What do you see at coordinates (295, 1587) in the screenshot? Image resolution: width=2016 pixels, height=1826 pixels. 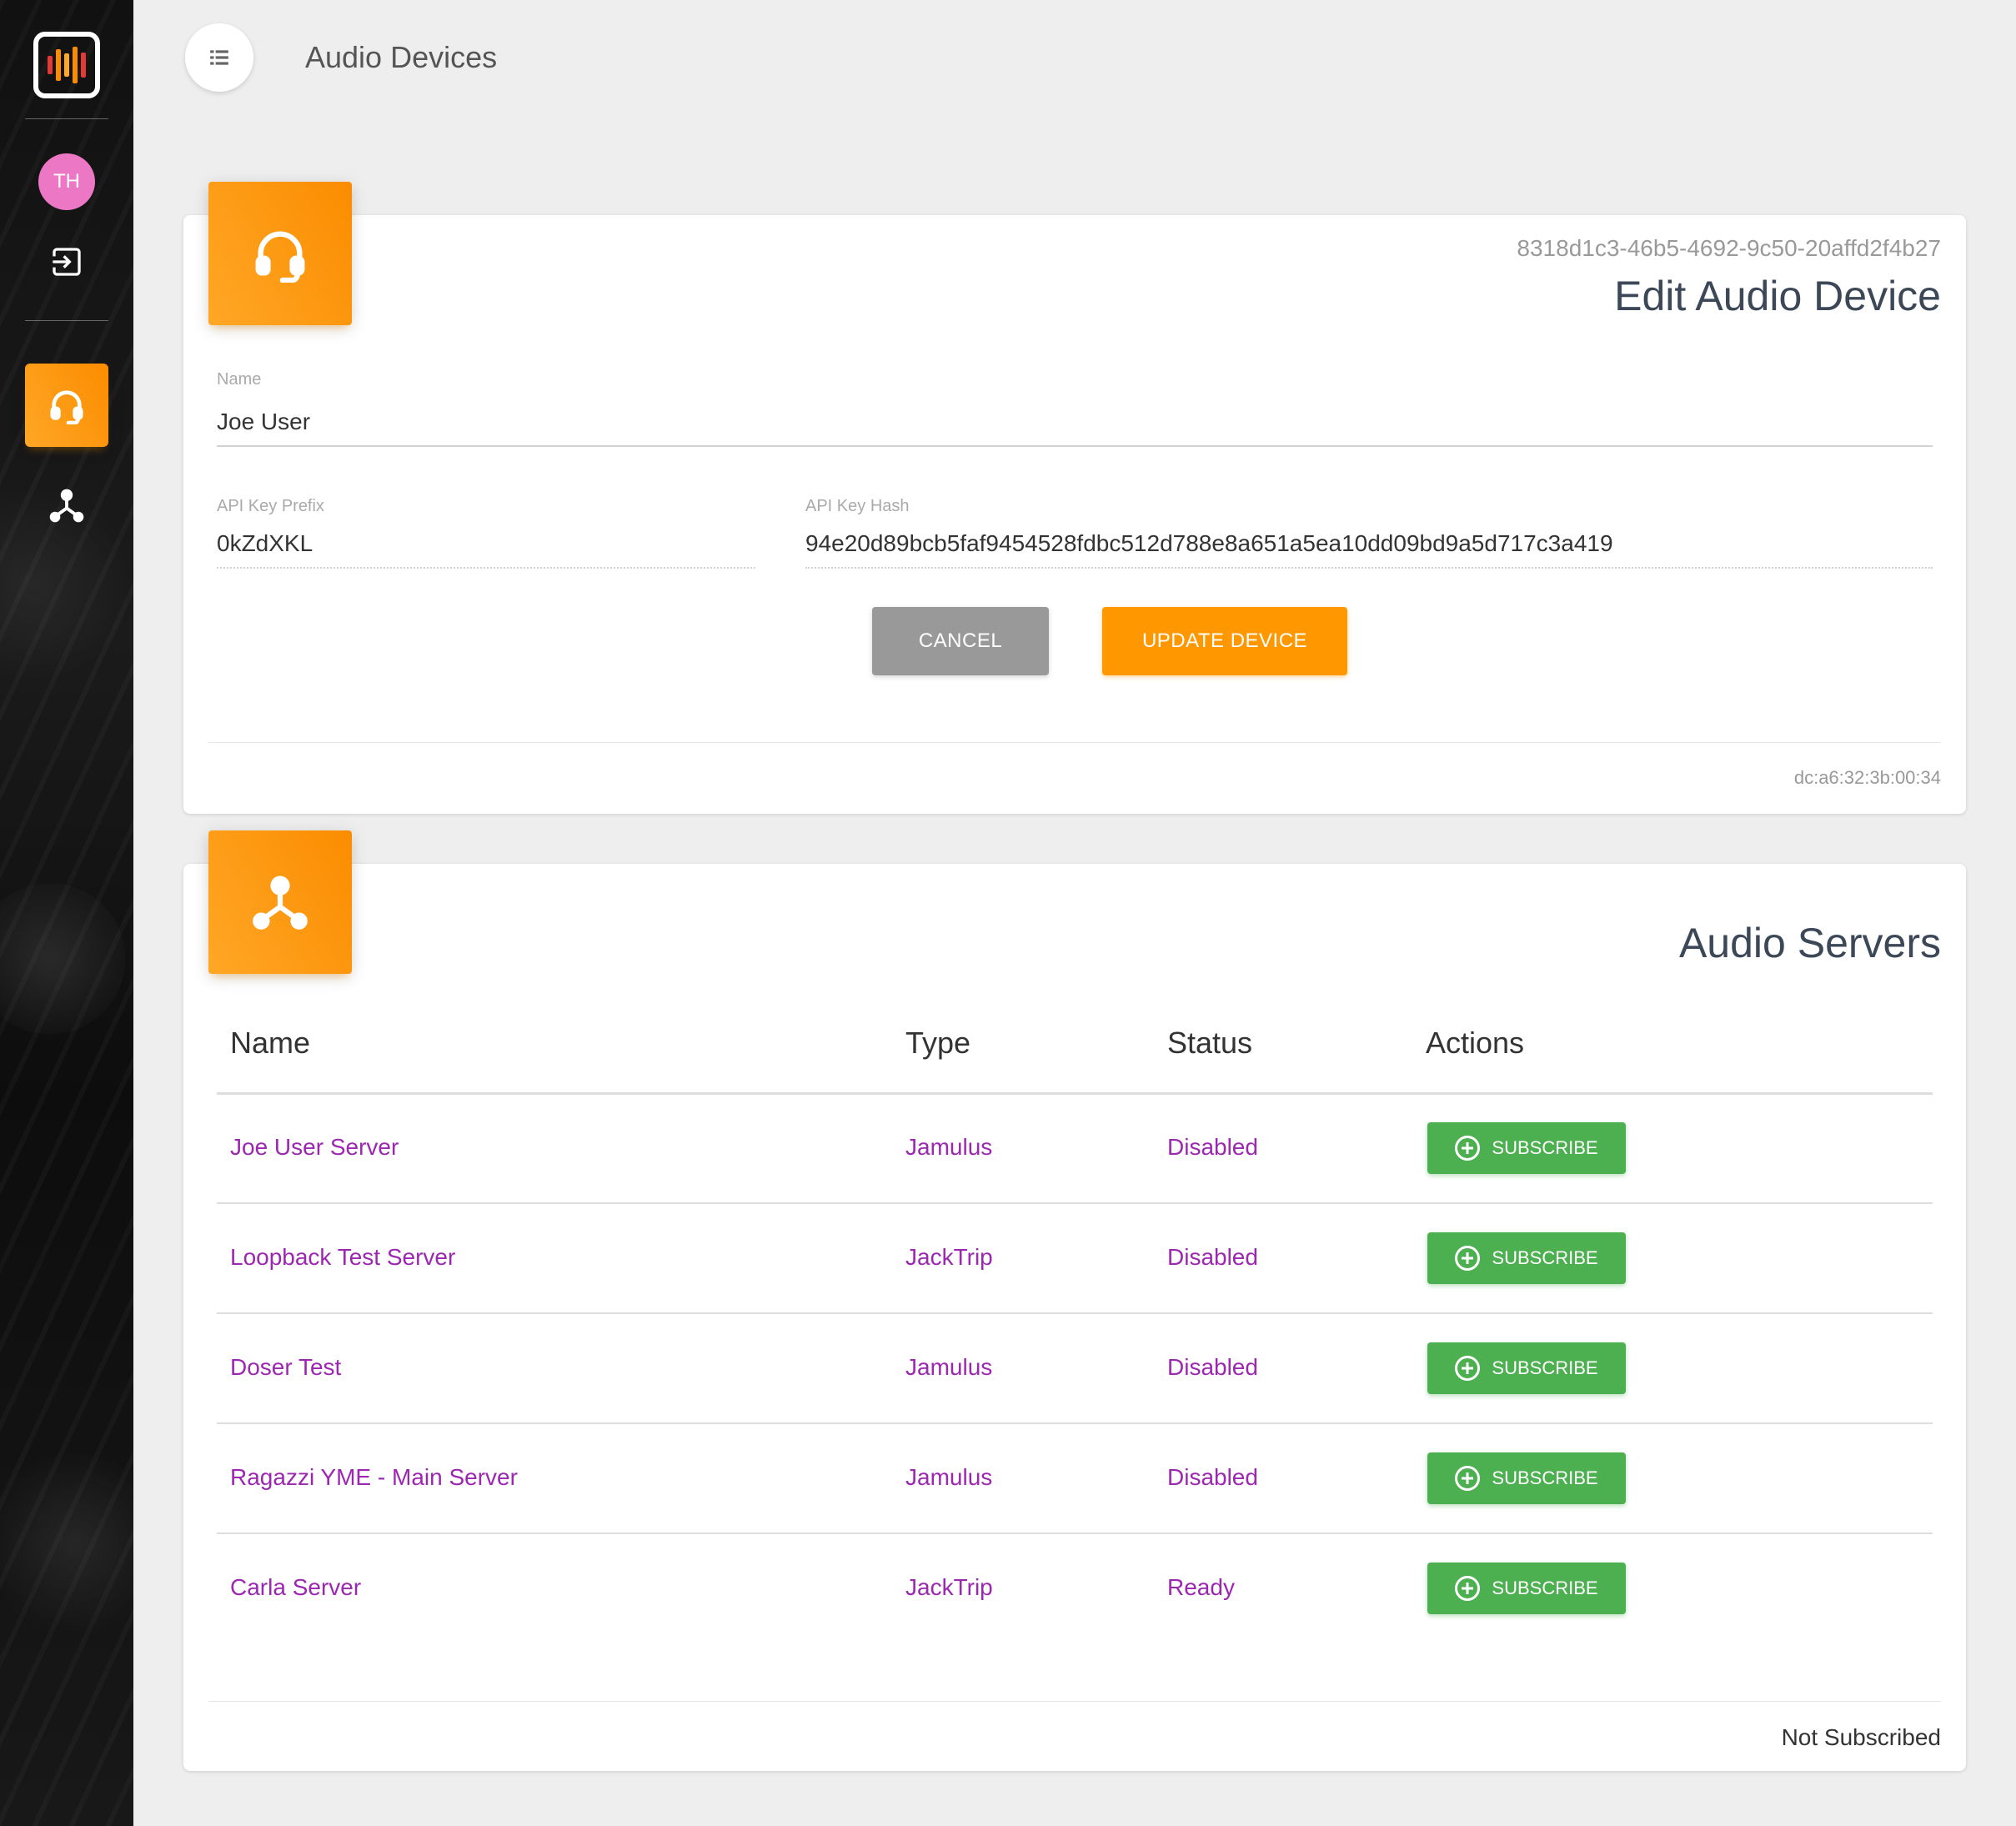 I see `server-name: Carla Server` at bounding box center [295, 1587].